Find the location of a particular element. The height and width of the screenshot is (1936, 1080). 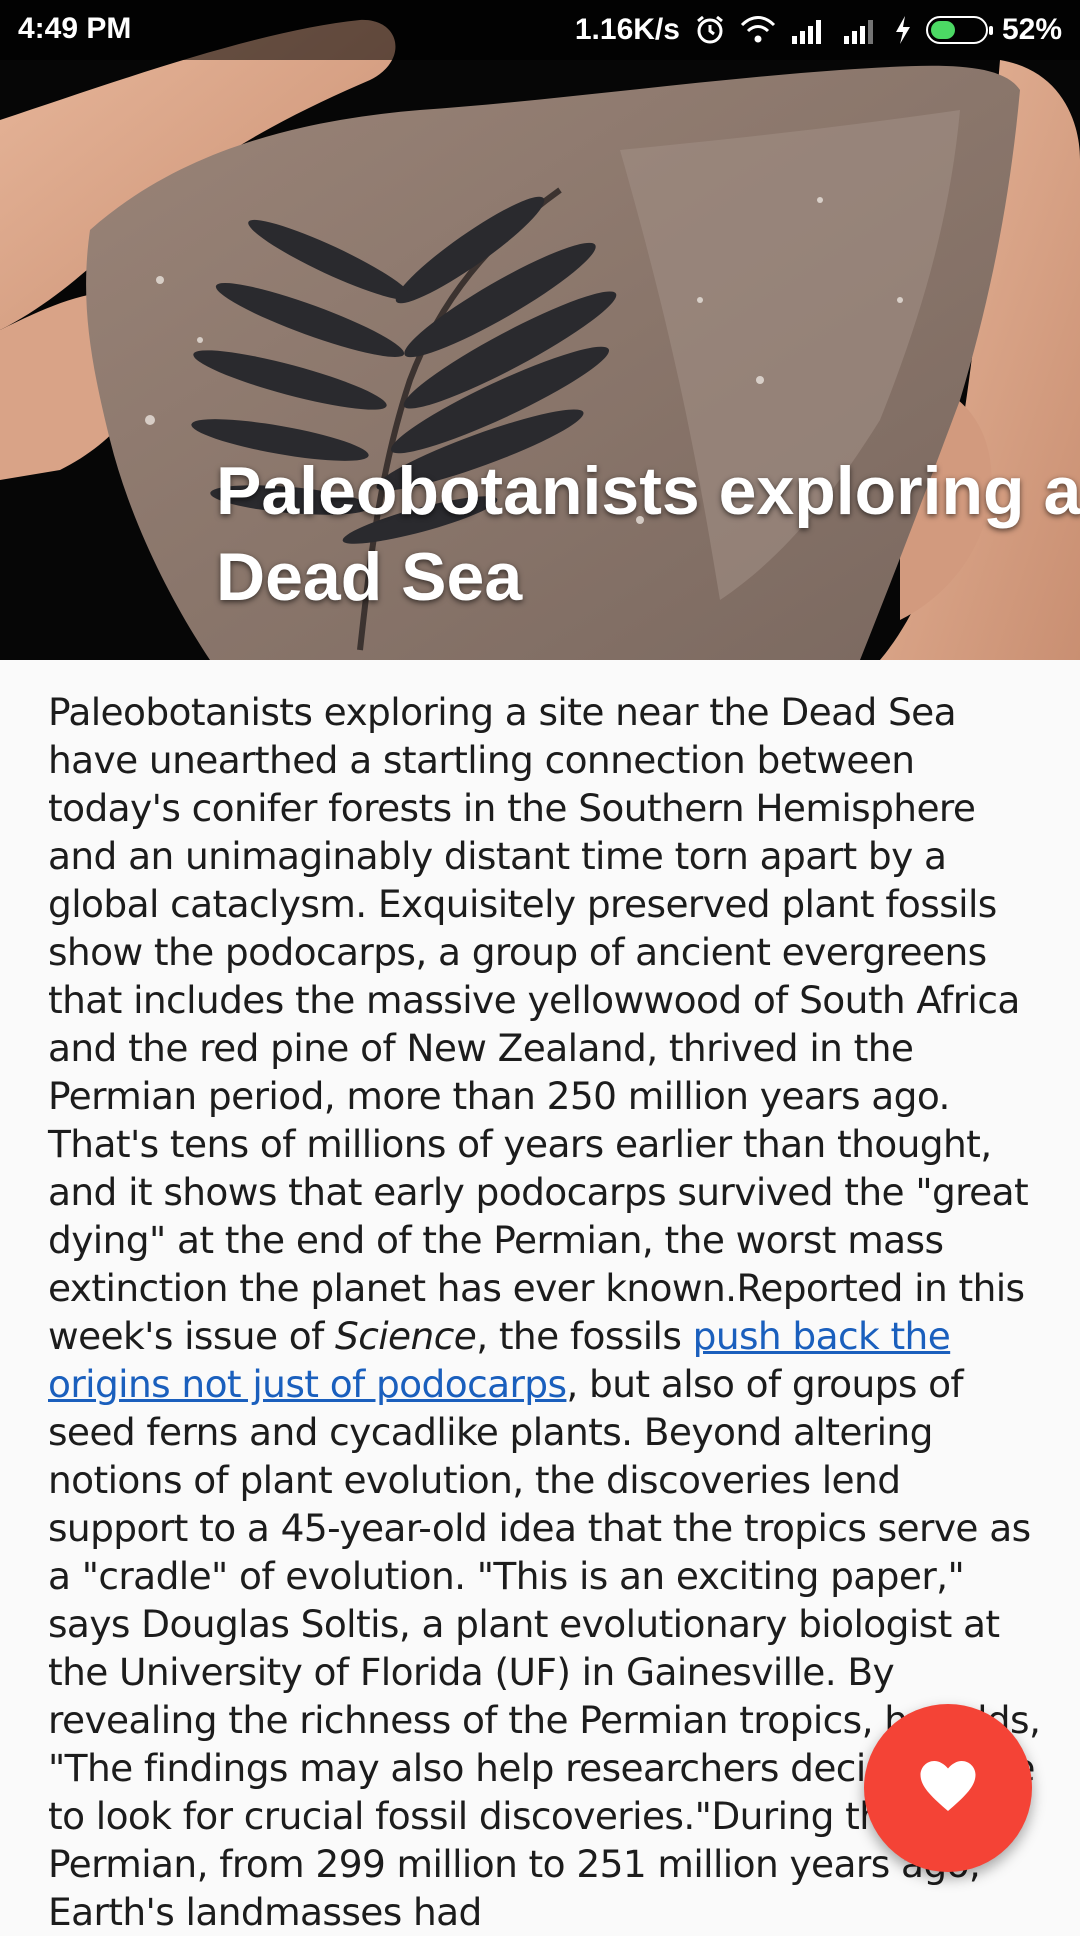

article-title-line-1: Paleobotanists exploring a is located at coordinates (648, 491).